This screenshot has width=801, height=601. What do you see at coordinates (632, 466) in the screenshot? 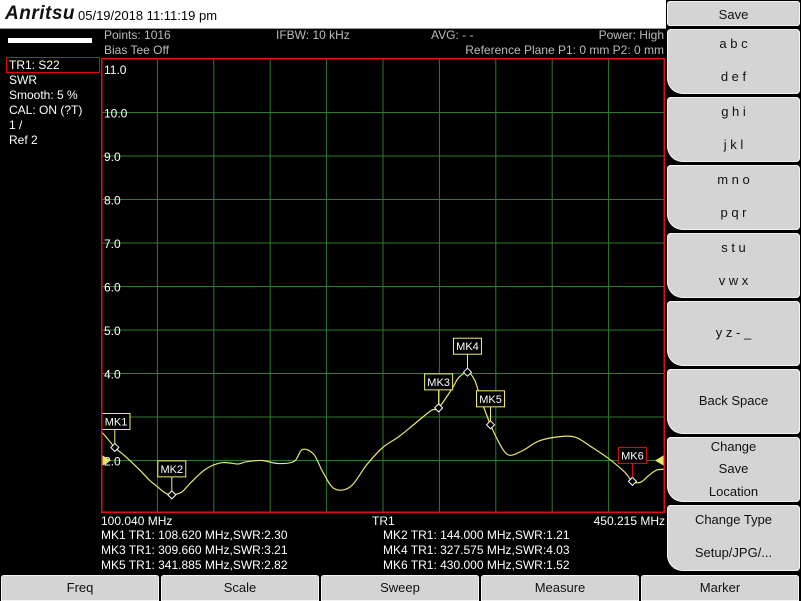
I see `marker-mk6: MK6` at bounding box center [632, 466].